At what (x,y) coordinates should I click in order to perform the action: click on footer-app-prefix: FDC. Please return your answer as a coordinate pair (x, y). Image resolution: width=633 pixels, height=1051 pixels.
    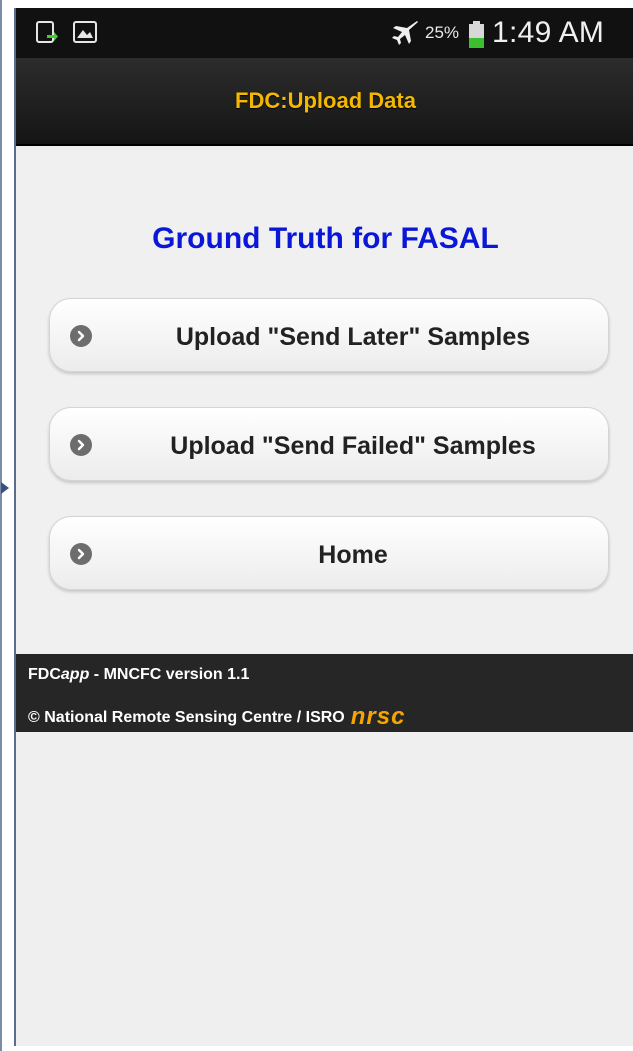
    Looking at the image, I should click on (44, 674).